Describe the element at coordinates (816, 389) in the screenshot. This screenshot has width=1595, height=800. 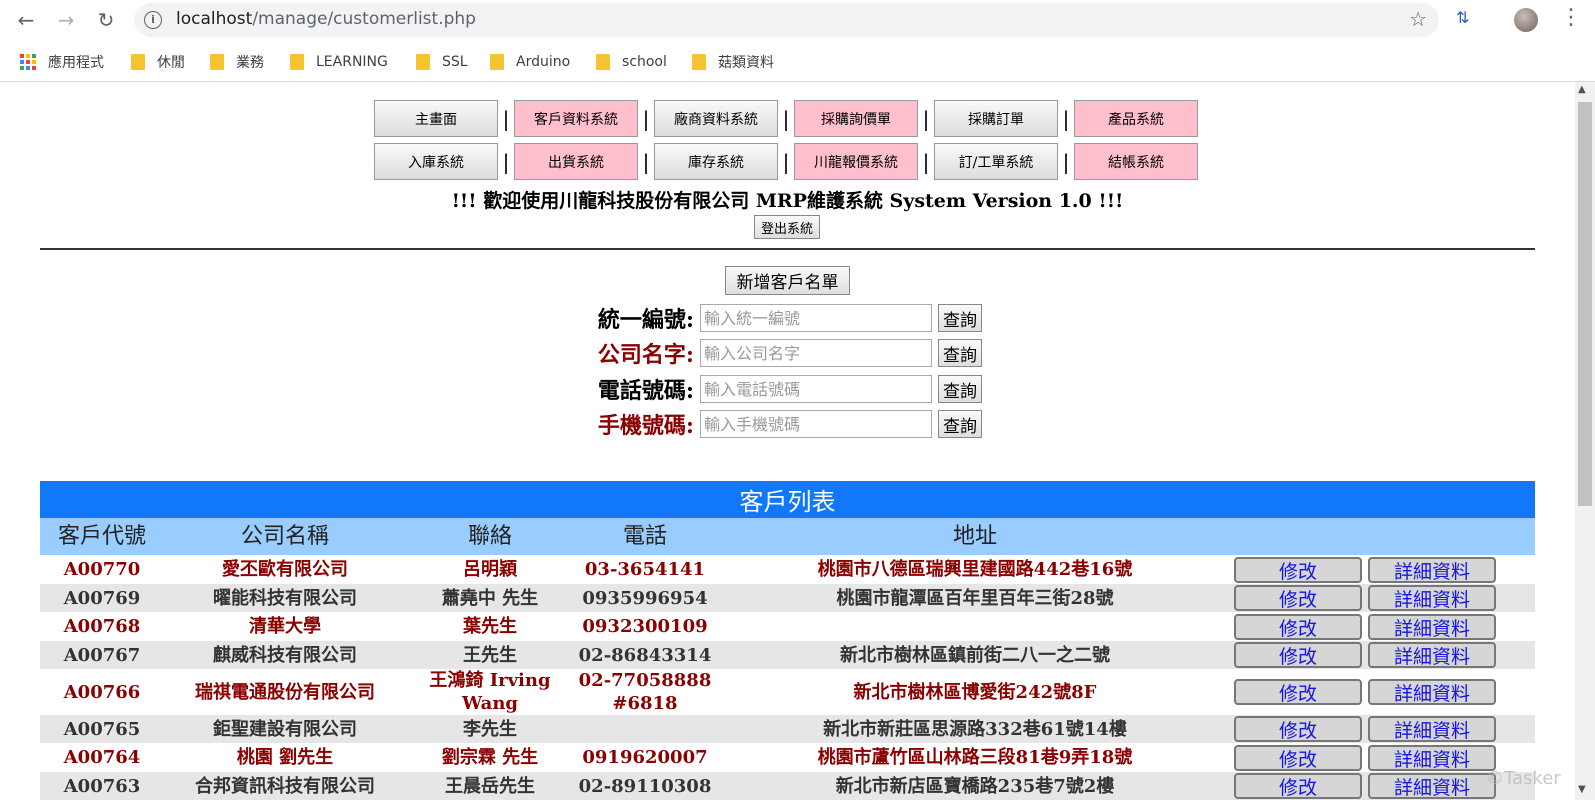
I see `phone-input` at that location.